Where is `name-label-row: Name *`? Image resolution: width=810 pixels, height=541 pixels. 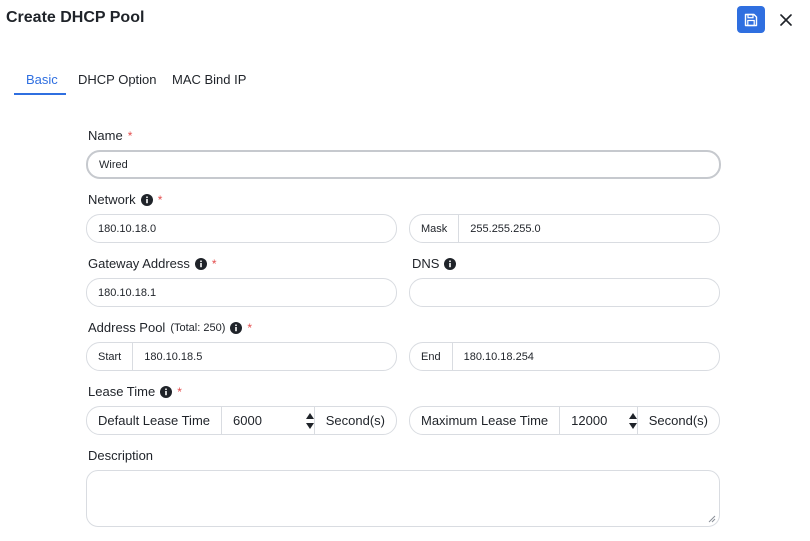 name-label-row: Name * is located at coordinates (110, 135).